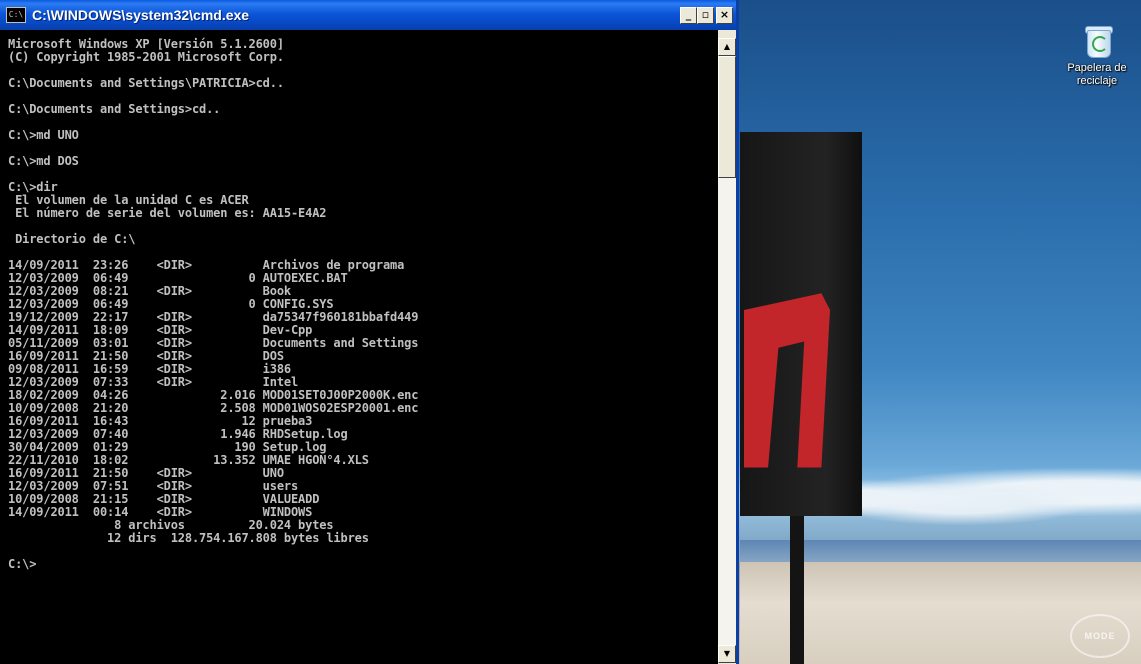  I want to click on console-line: 12/03/2009 07:40 1.946 RHDSetup.log, so click(178, 434).